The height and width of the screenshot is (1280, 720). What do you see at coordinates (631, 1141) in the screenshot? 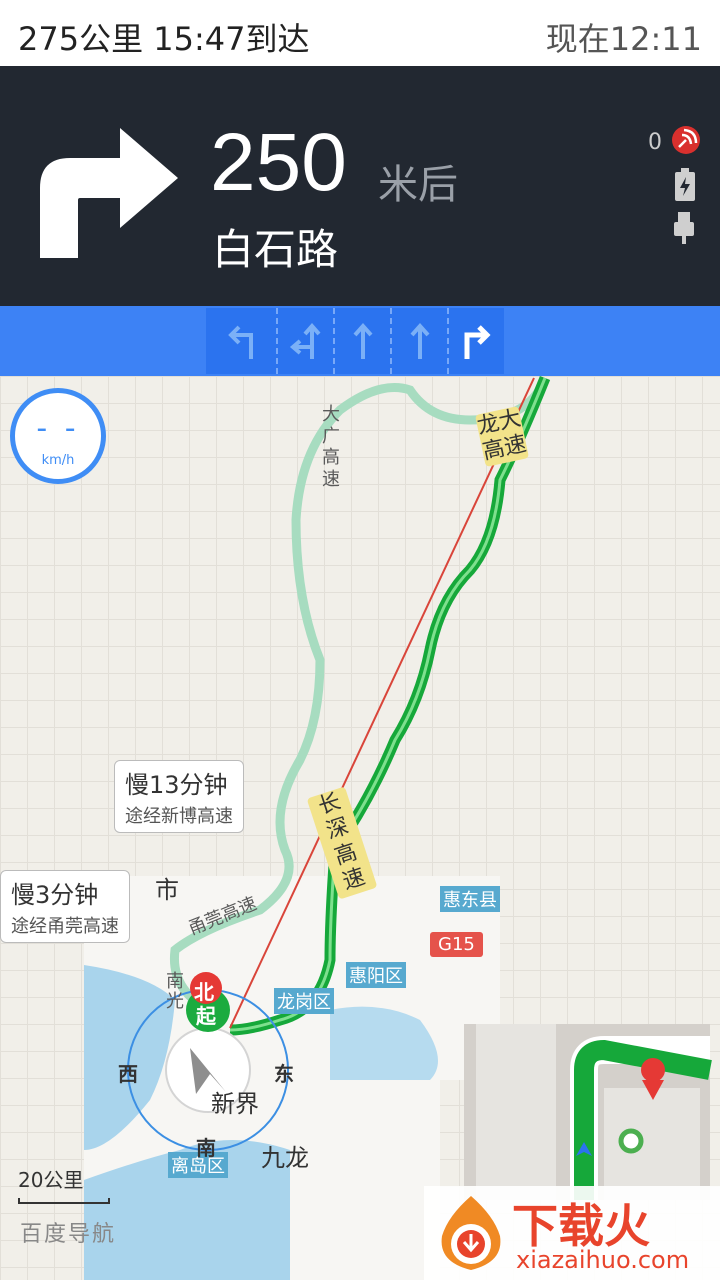
I see `minimap-poi-icon` at bounding box center [631, 1141].